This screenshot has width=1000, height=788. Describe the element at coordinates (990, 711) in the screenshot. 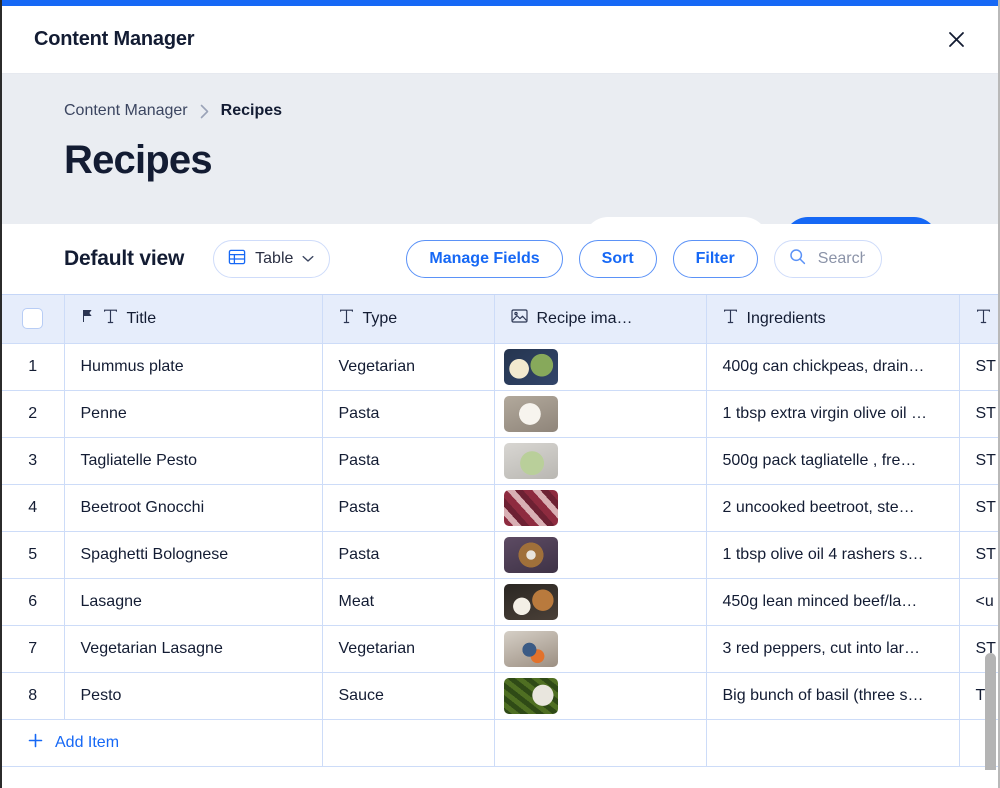

I see `vertical-scrollbar` at that location.